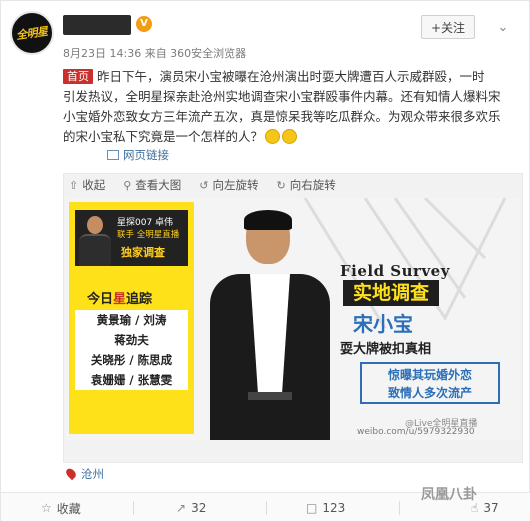  I want to click on avatar: 全明星, so click(32, 33).